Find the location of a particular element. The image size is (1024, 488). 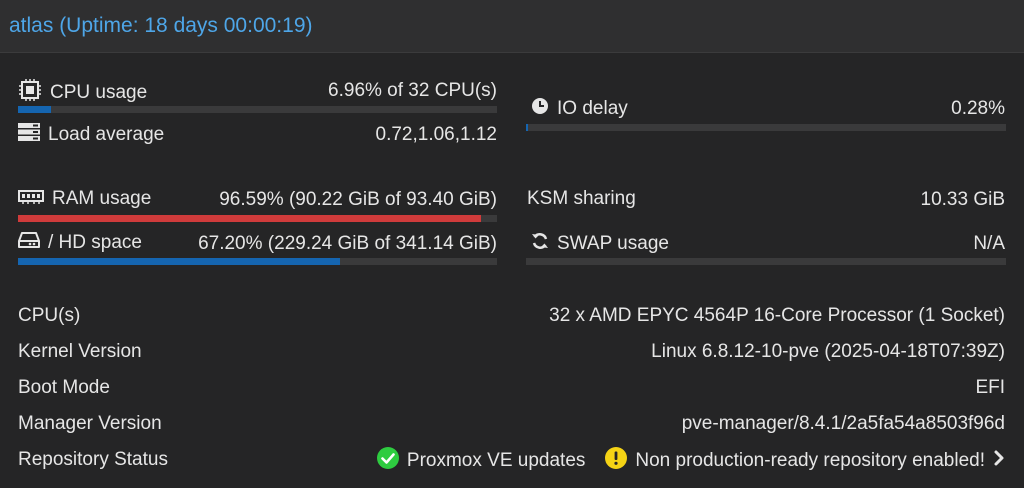

hd-space-label: / HD space is located at coordinates (95, 242).